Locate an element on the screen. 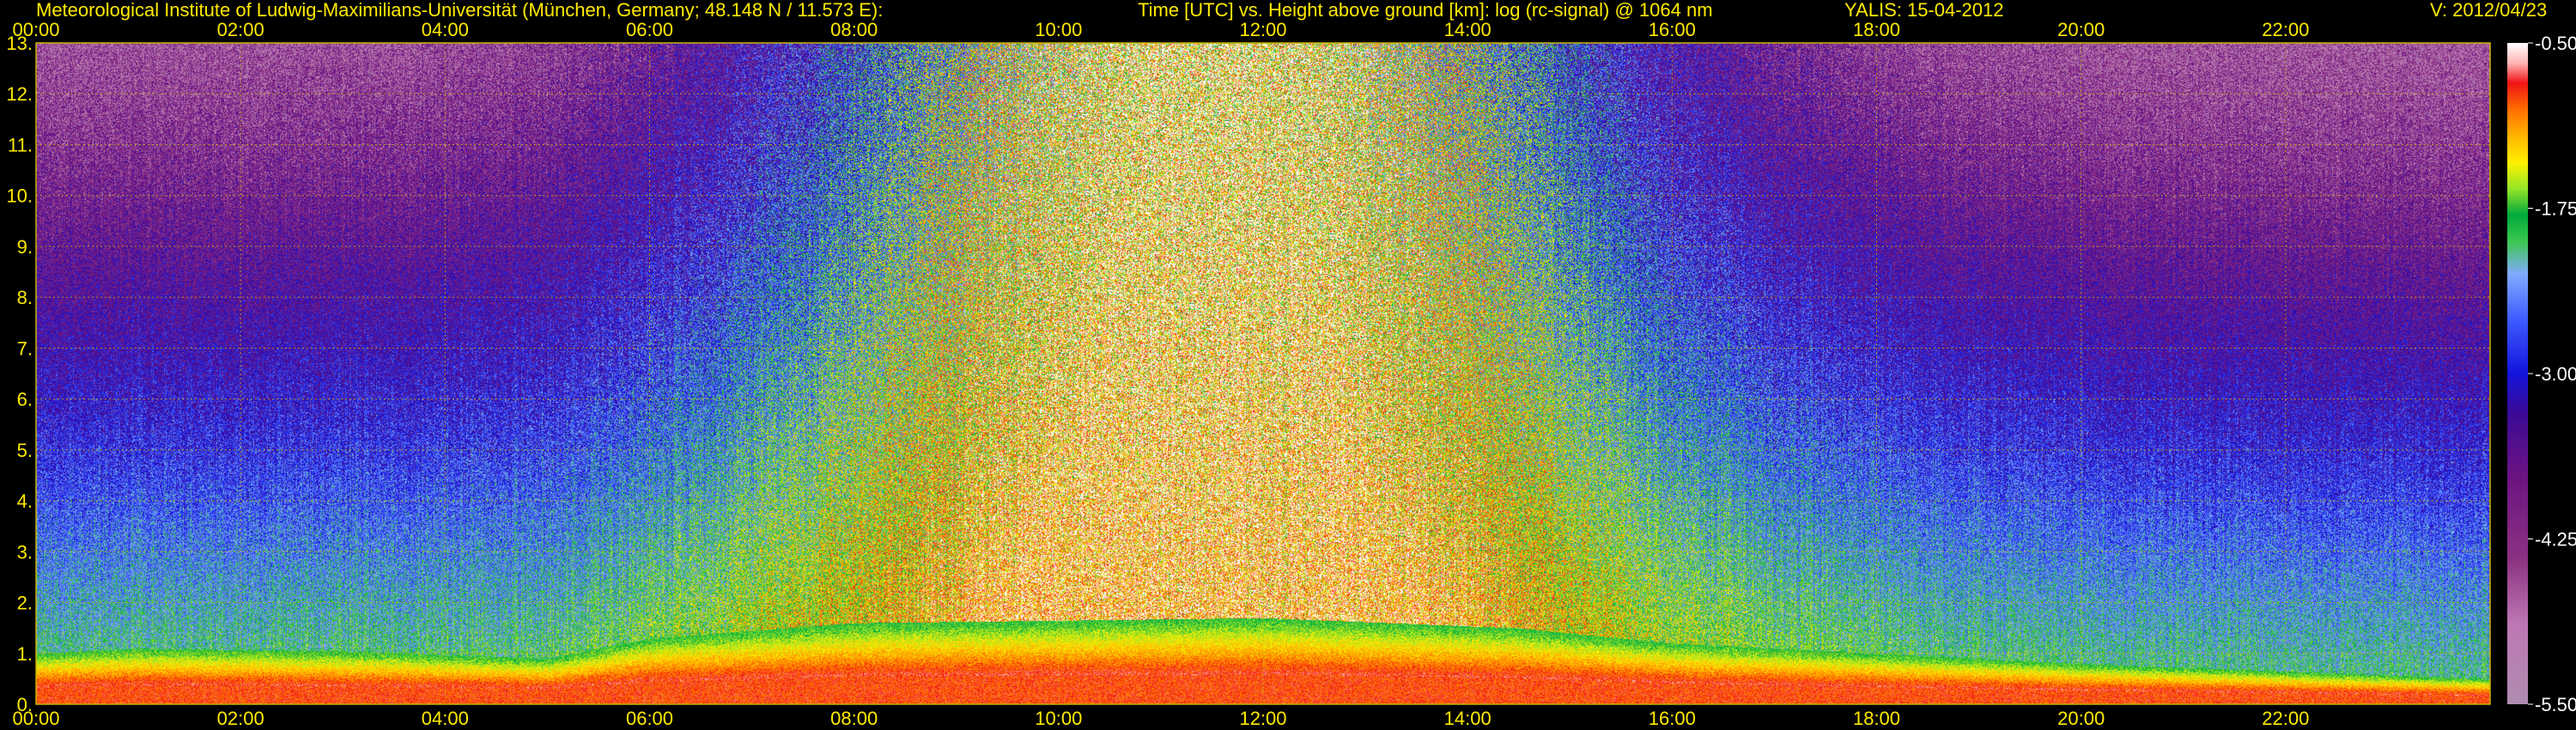  y-tick-label: 6. is located at coordinates (25, 400).